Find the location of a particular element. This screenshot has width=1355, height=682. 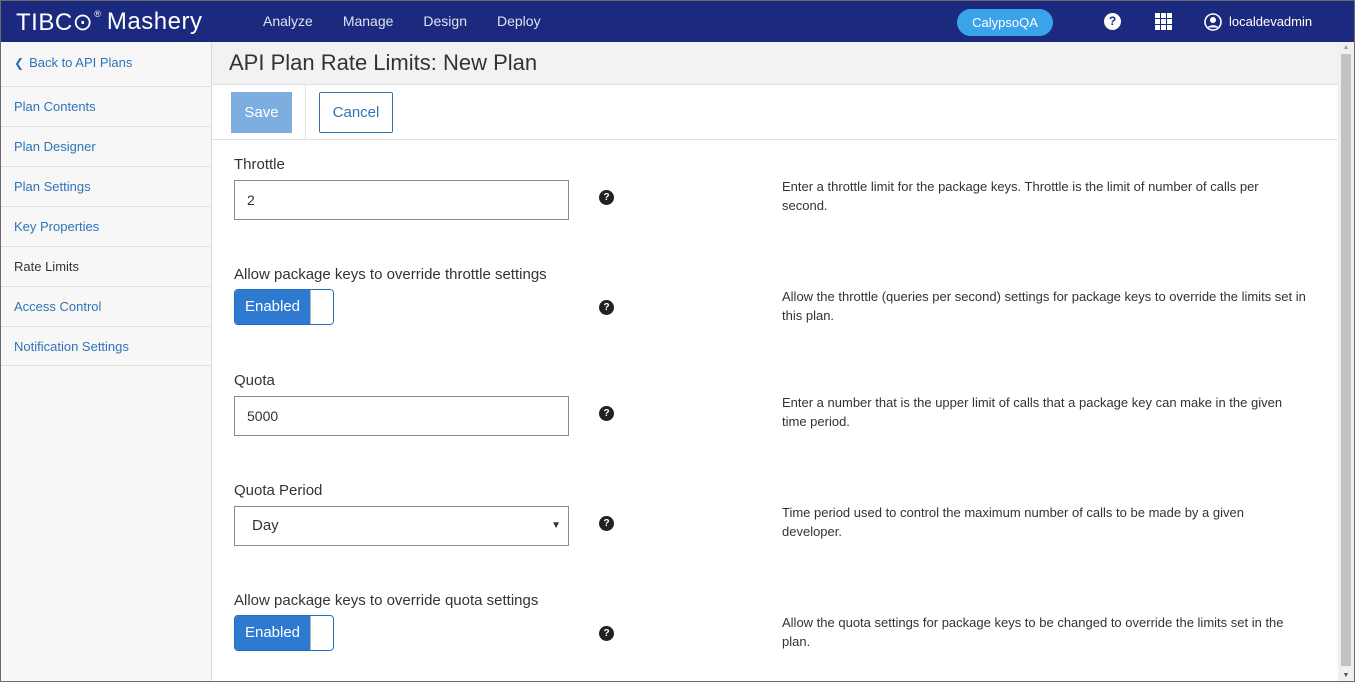

sidebar-item-plan-contents: Plan Contents is located at coordinates (106, 106).